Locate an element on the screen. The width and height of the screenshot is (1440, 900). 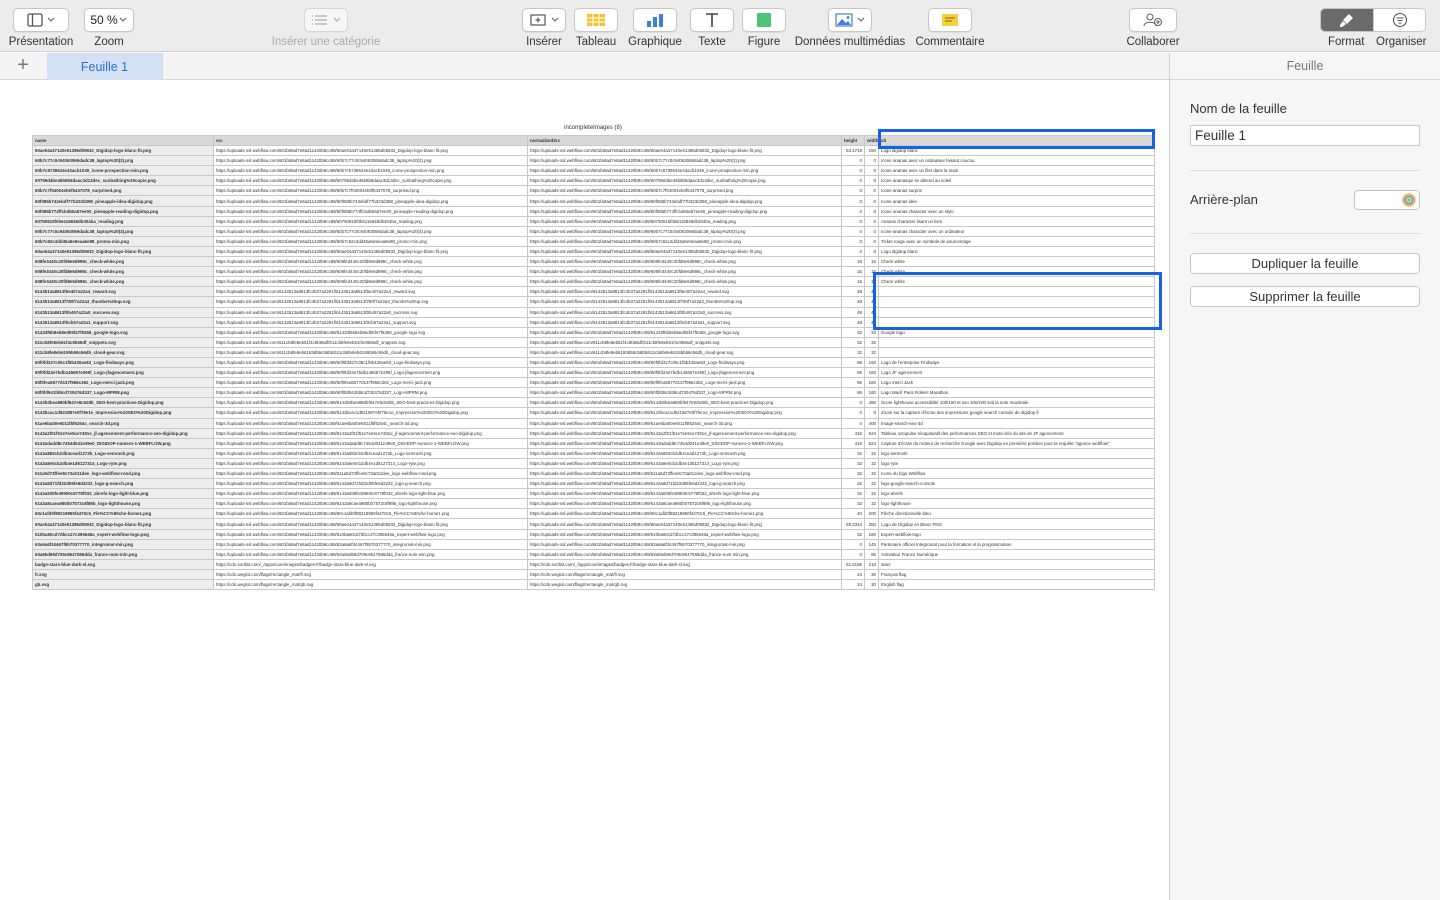
table-cell: 61433f6b8eb8ed05f47f5368_google-logo.svg is located at coordinates (123, 332).